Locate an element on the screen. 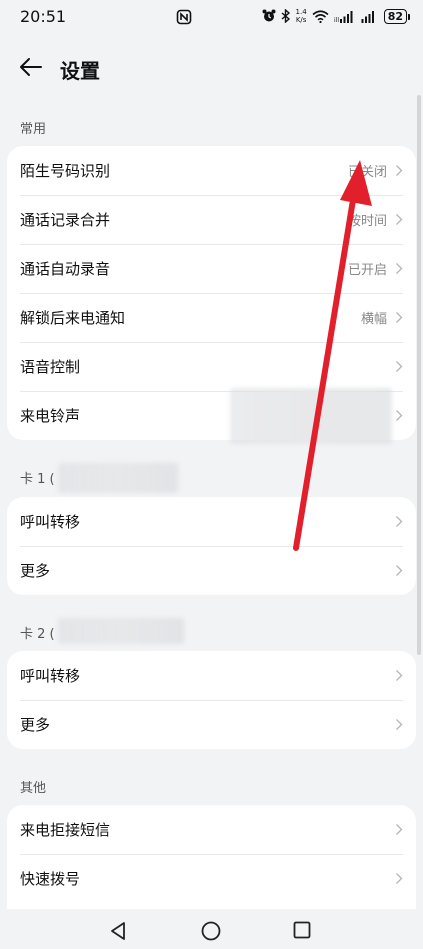 This screenshot has height=949, width=423. section-label-common: 常用 is located at coordinates (33, 129).